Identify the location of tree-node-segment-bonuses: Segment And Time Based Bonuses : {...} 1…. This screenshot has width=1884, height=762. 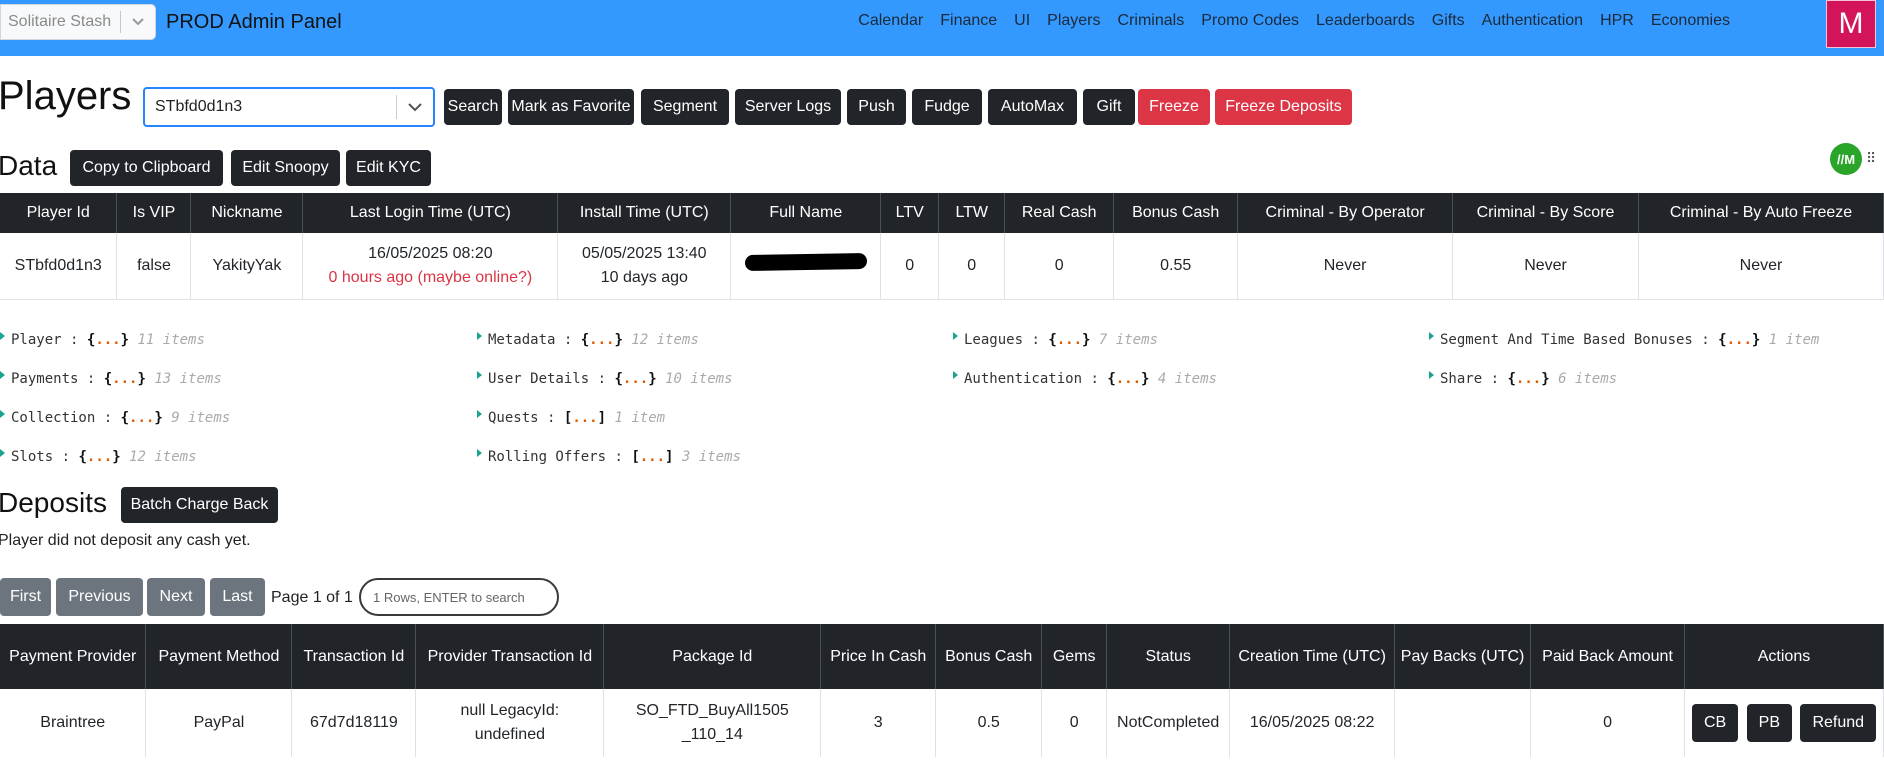
(1624, 340).